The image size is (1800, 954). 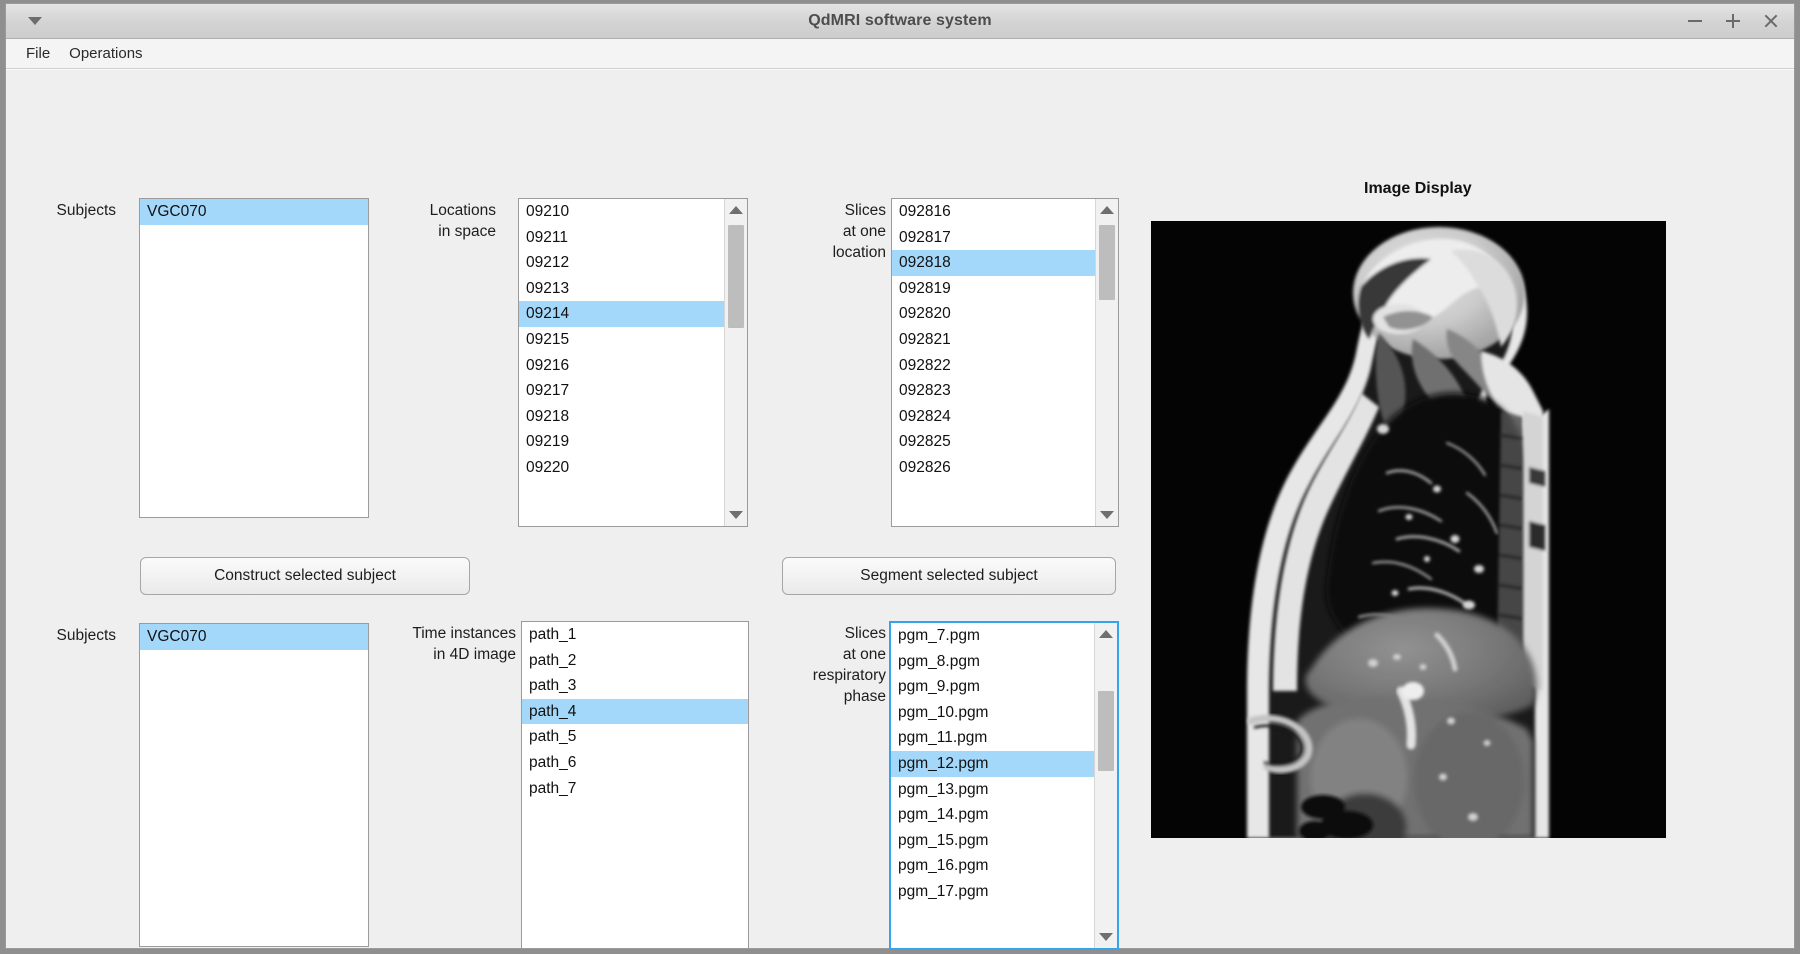 I want to click on list-item: pgm_15.pgm, so click(x=992, y=841).